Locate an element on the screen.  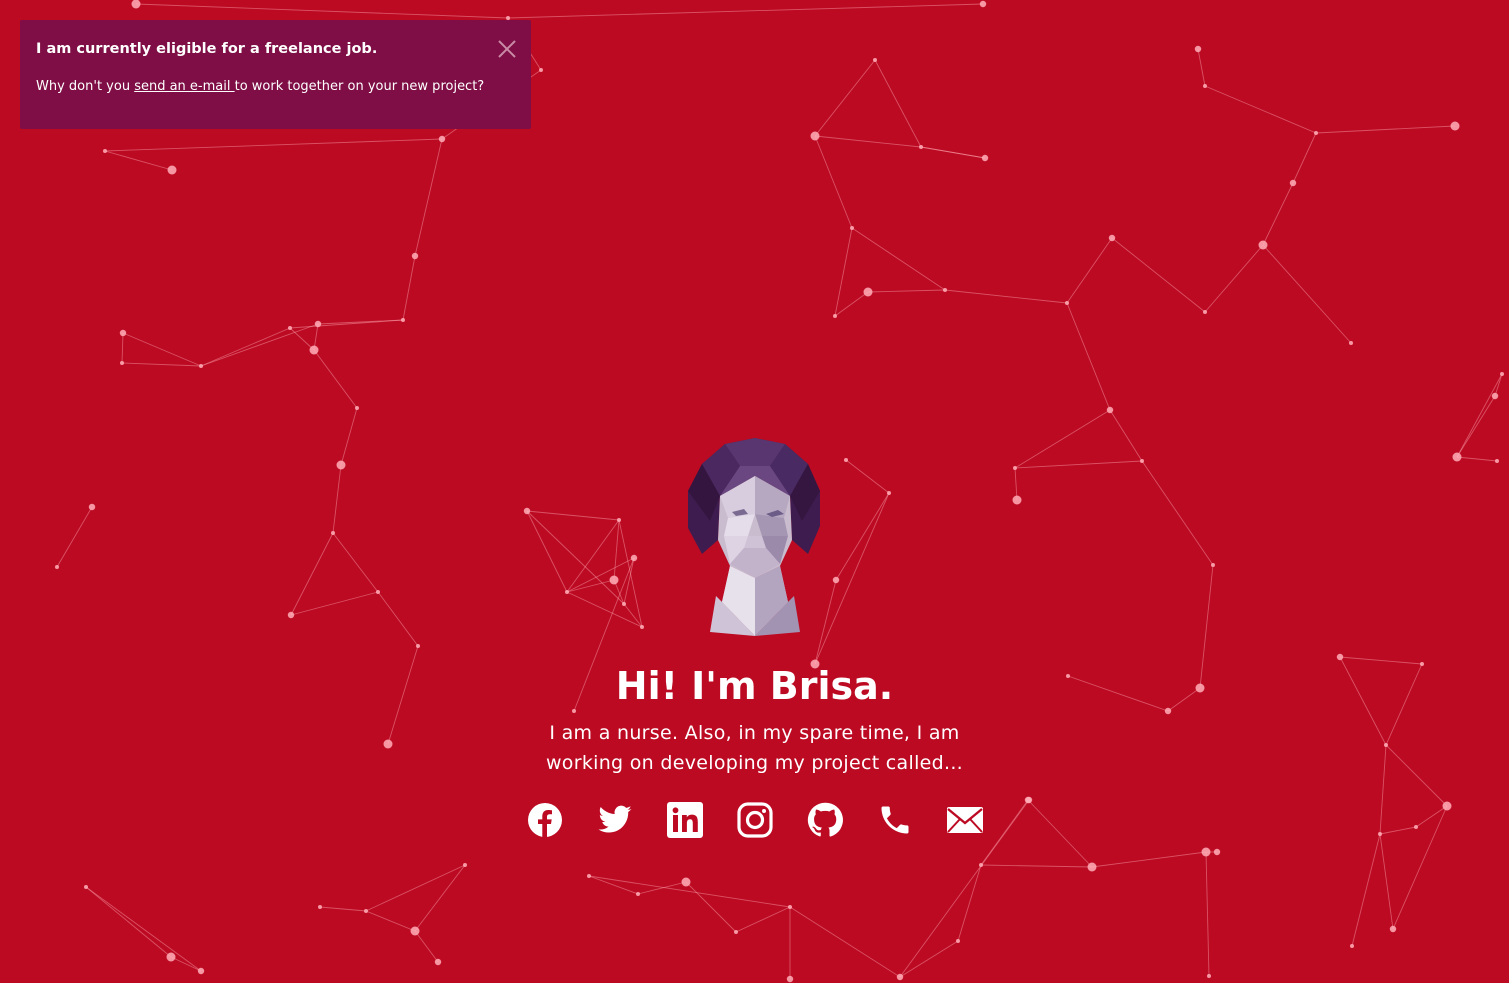
facebook-icon is located at coordinates (544, 820).